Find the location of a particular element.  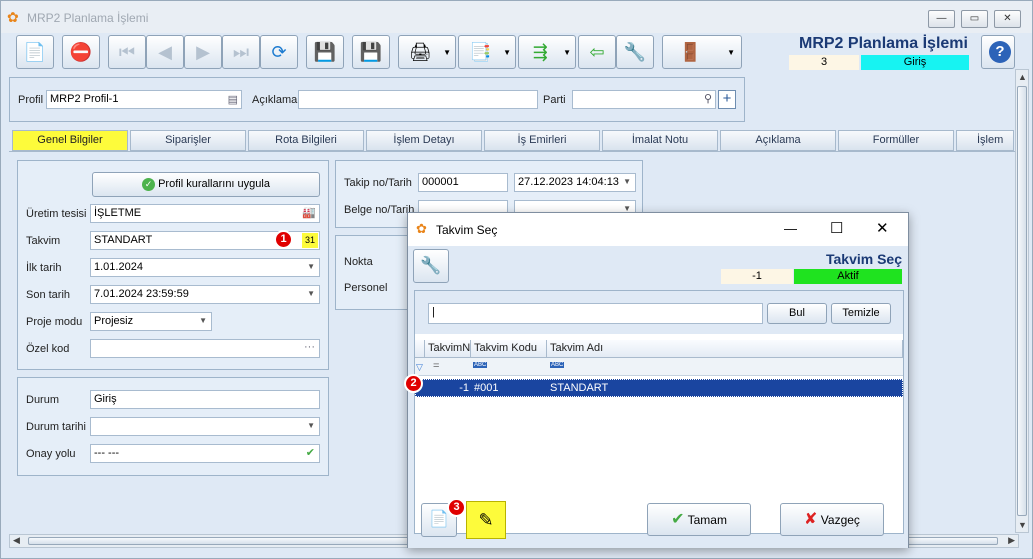

import-button: ⇦ is located at coordinates (597, 52).